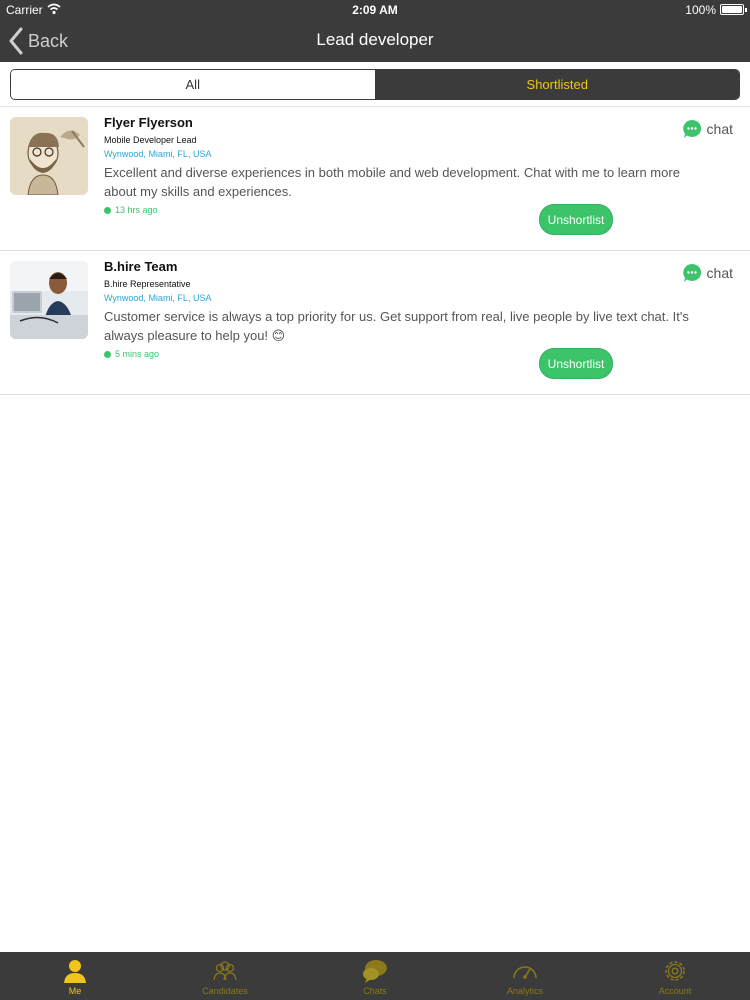 Image resolution: width=750 pixels, height=1000 pixels. I want to click on group-icon, so click(225, 971).